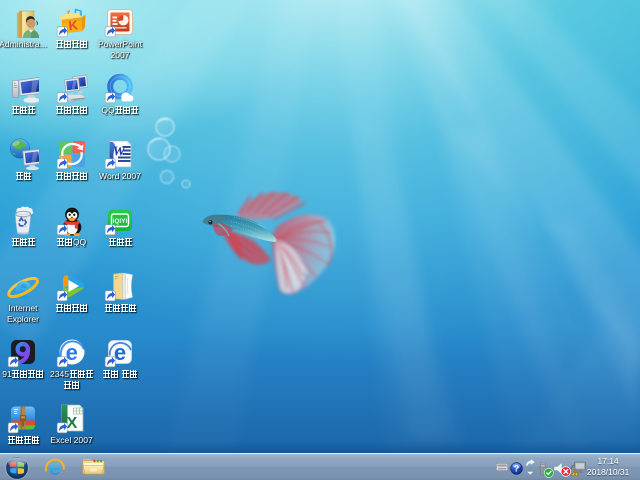 Image resolution: width=640 pixels, height=480 pixels. I want to click on svg-text: X, so click(71, 423).